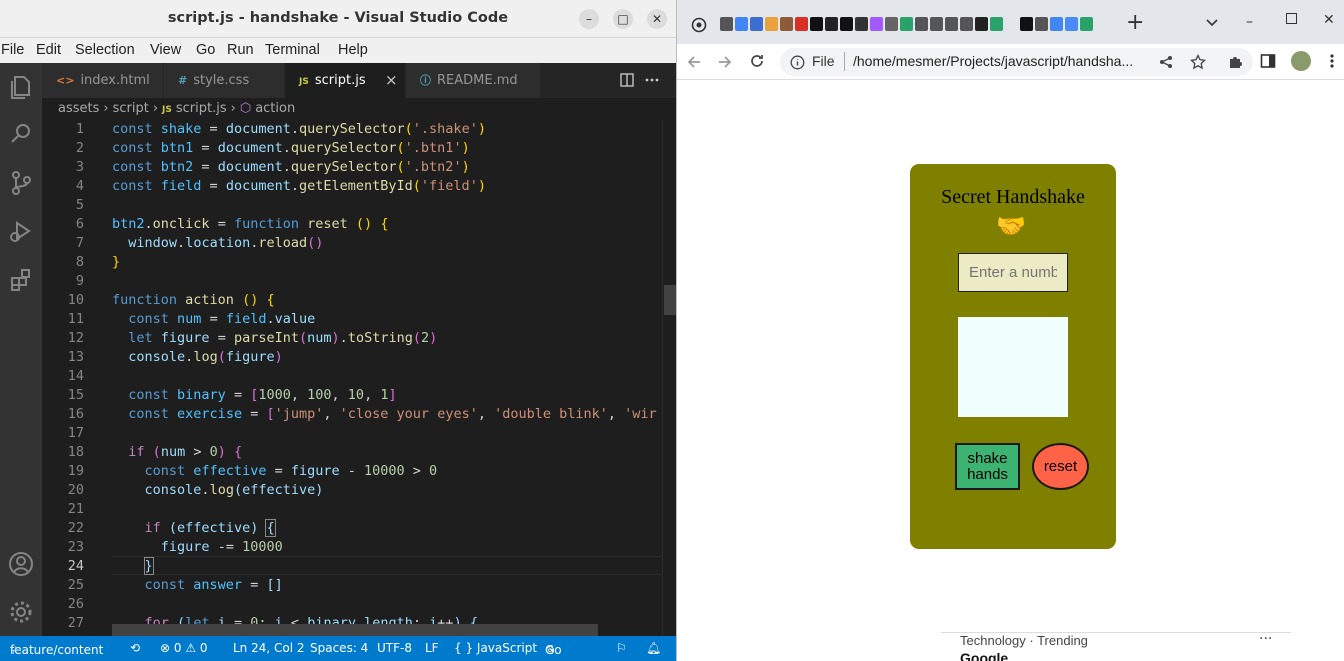 The image size is (1344, 661). Describe the element at coordinates (131, 108) in the screenshot. I see `breadcrumb-script-folder: script` at that location.